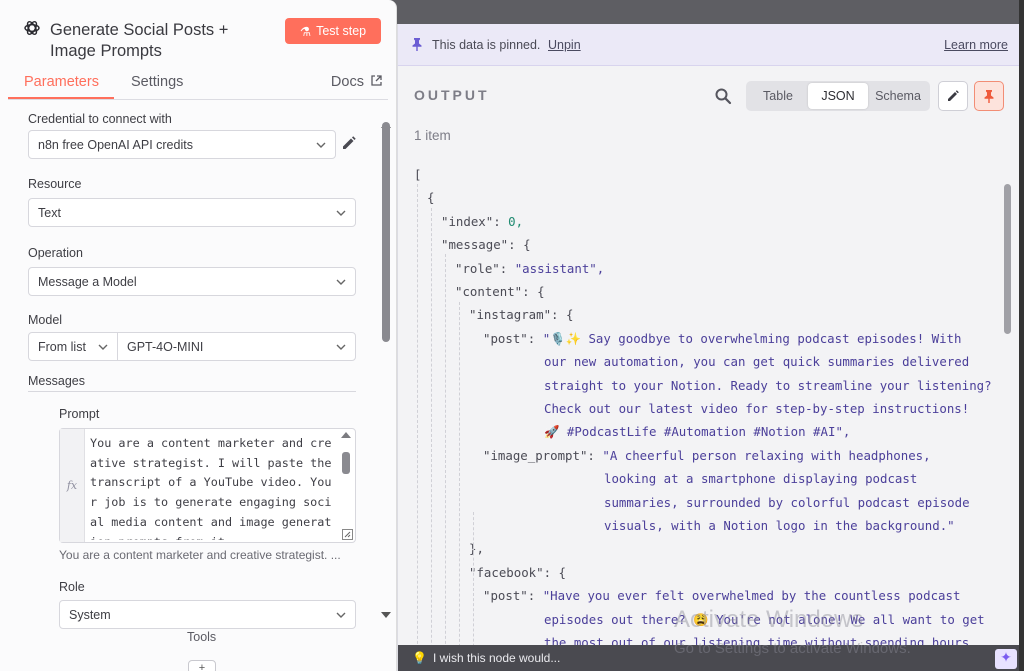 Image resolution: width=1024 pixels, height=671 pixels. What do you see at coordinates (192, 281) in the screenshot?
I see `operation-select: Message a Model` at bounding box center [192, 281].